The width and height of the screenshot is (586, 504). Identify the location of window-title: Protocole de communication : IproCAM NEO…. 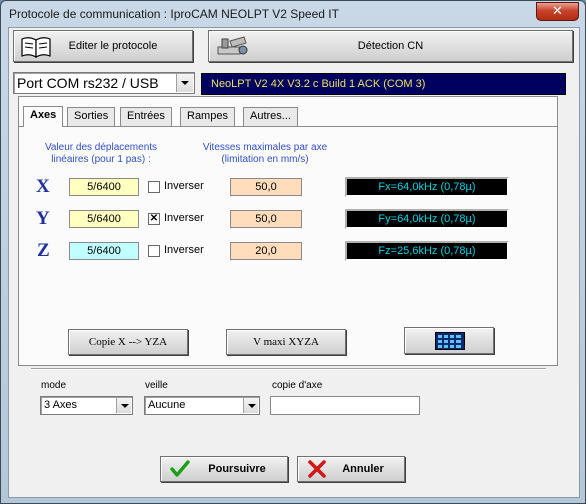
(174, 14).